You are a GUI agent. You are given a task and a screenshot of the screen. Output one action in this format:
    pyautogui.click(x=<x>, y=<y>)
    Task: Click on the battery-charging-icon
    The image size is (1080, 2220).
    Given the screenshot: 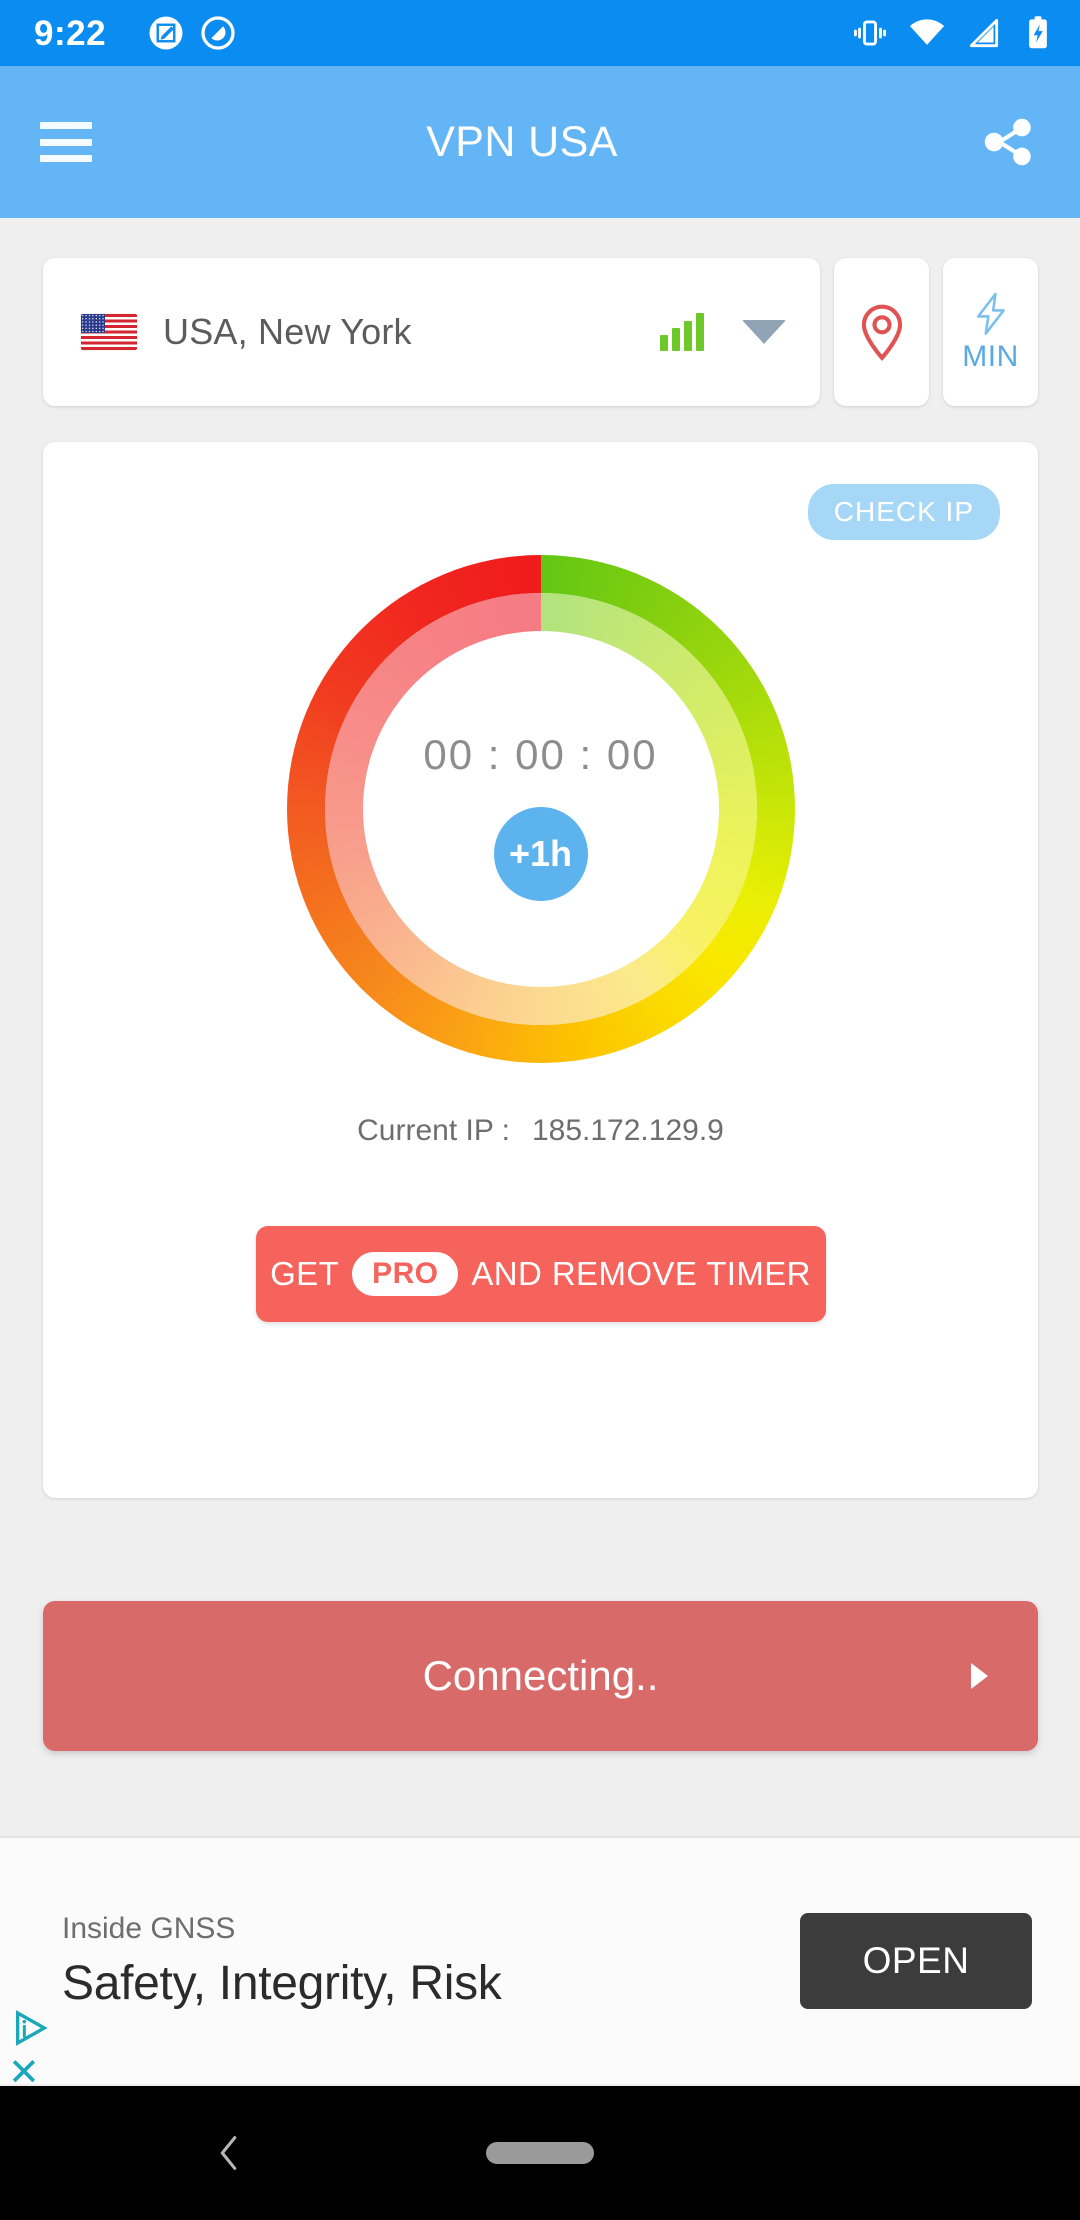 What is the action you would take?
    pyautogui.click(x=1038, y=32)
    